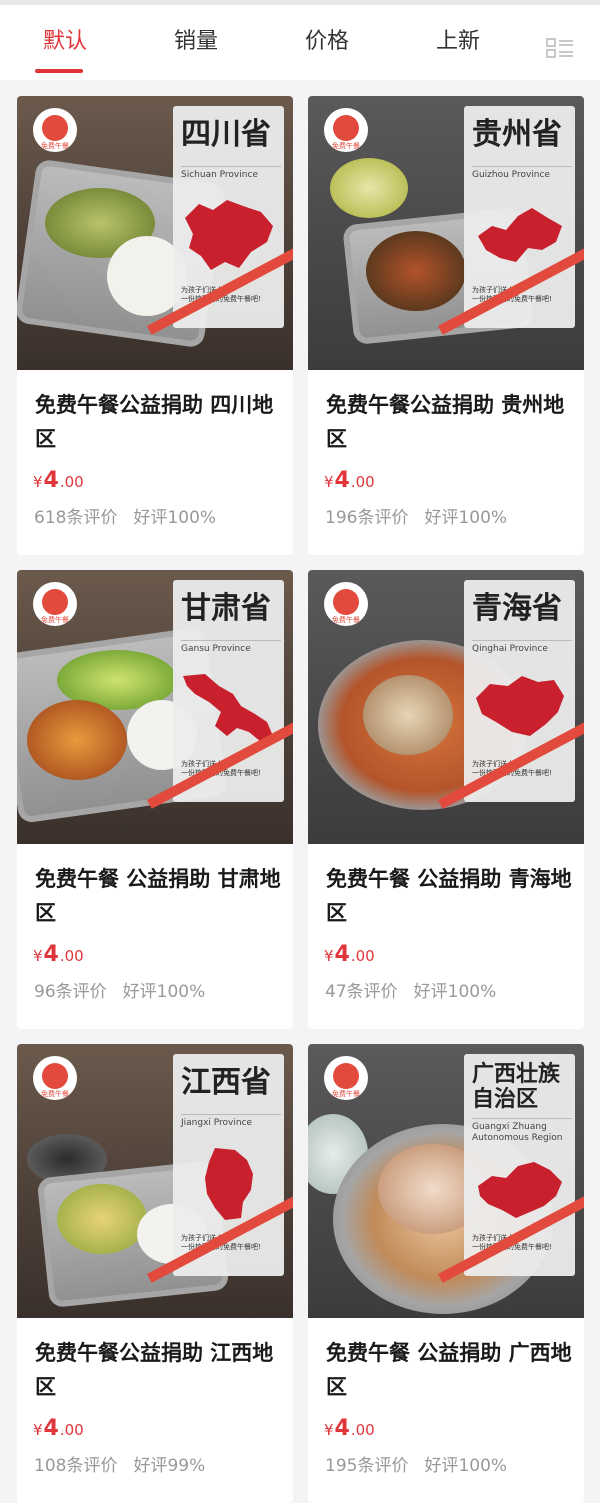  Describe the element at coordinates (119, 989) in the screenshot. I see `product-meta: 96条评价 好评100%` at that location.